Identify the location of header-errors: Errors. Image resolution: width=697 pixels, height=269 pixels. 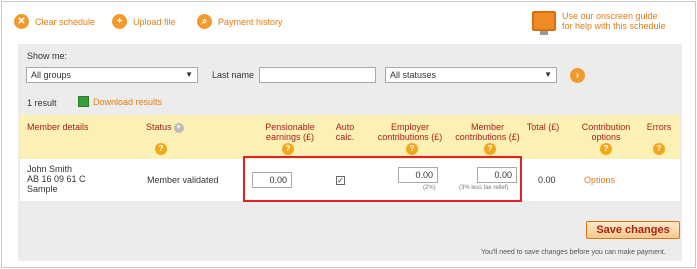
(659, 127).